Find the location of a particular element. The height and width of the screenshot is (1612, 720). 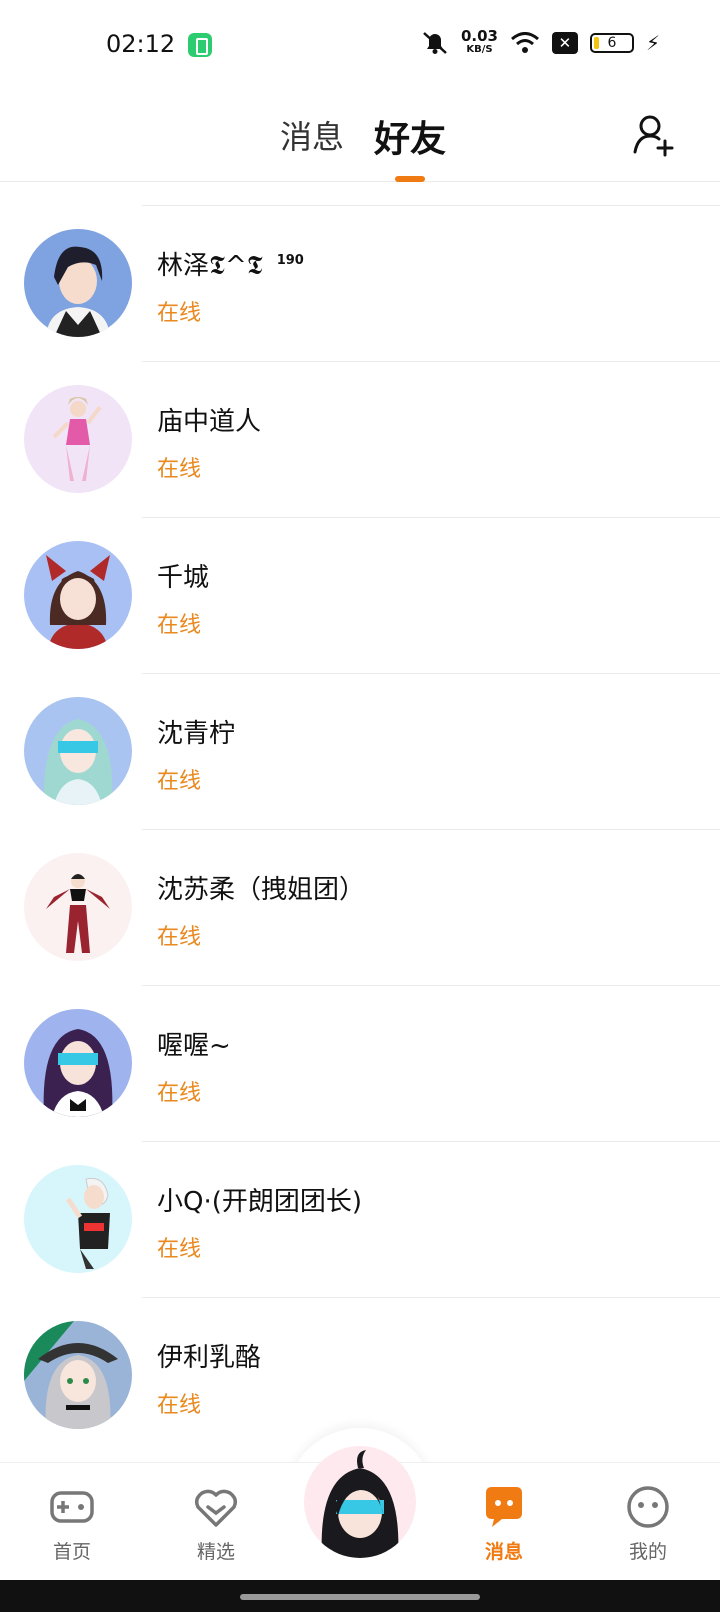

nav-home: 首页 is located at coordinates (72, 1523).